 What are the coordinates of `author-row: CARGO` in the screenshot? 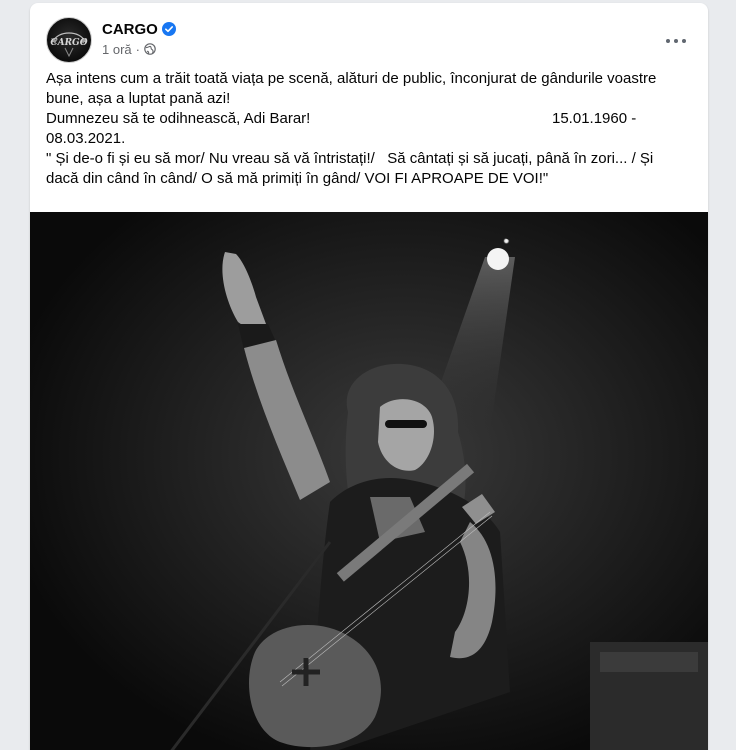 It's located at (139, 29).